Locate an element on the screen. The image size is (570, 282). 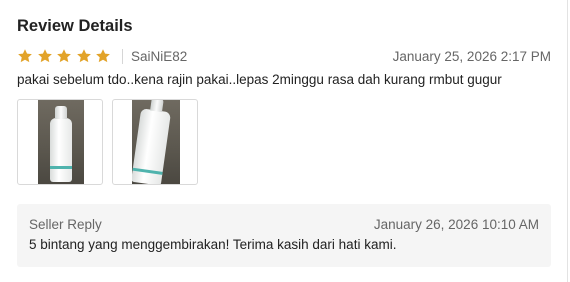
meta-divider is located at coordinates (122, 56).